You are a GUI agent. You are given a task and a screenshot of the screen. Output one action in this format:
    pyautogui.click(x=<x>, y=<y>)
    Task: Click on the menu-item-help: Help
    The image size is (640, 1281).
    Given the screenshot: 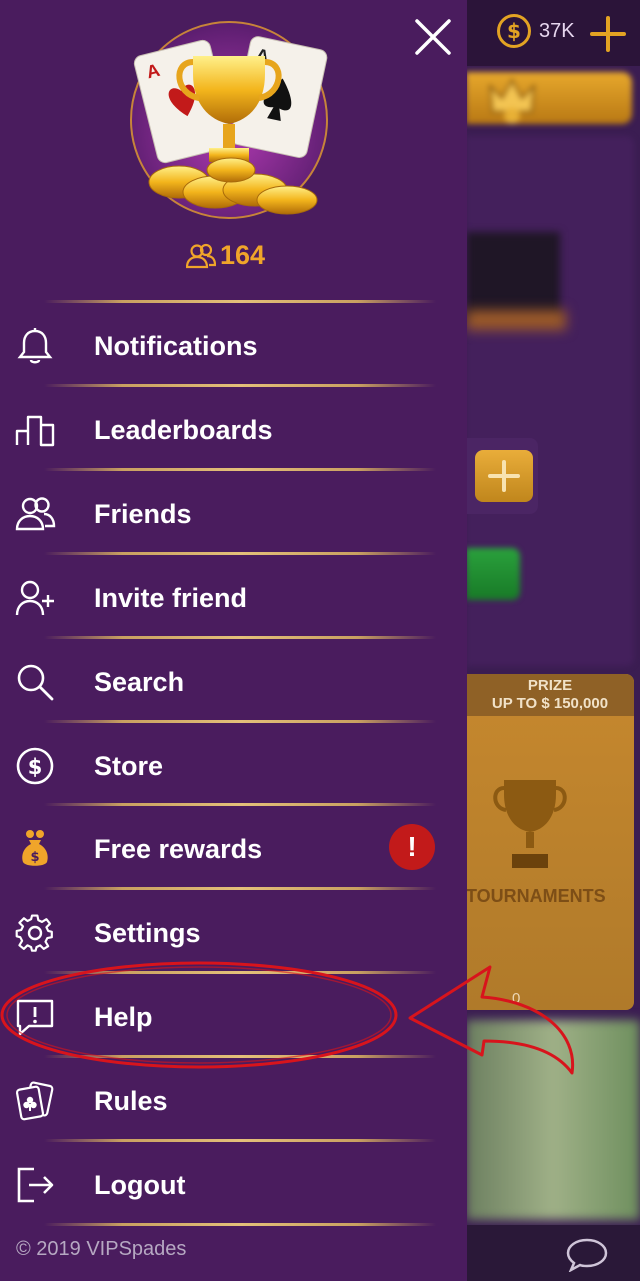 What is the action you would take?
    pyautogui.click(x=233, y=1017)
    